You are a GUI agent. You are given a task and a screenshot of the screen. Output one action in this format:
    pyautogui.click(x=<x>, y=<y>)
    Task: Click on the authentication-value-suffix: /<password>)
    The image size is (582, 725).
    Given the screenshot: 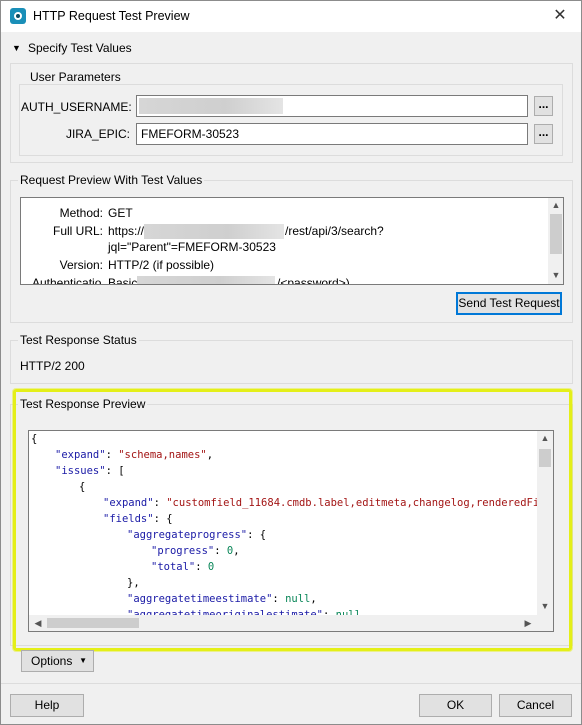 What is the action you would take?
    pyautogui.click(x=313, y=280)
    